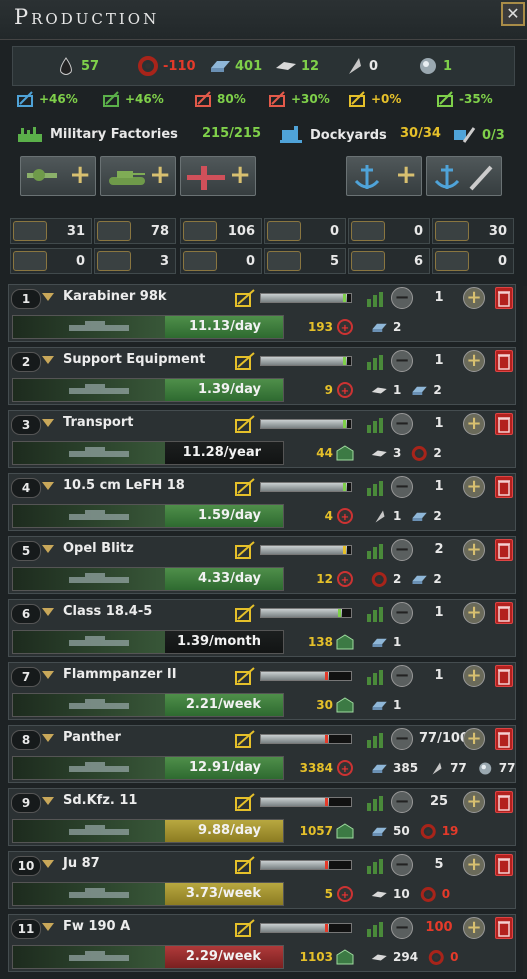  I want to click on equipment-name: Transport, so click(98, 422).